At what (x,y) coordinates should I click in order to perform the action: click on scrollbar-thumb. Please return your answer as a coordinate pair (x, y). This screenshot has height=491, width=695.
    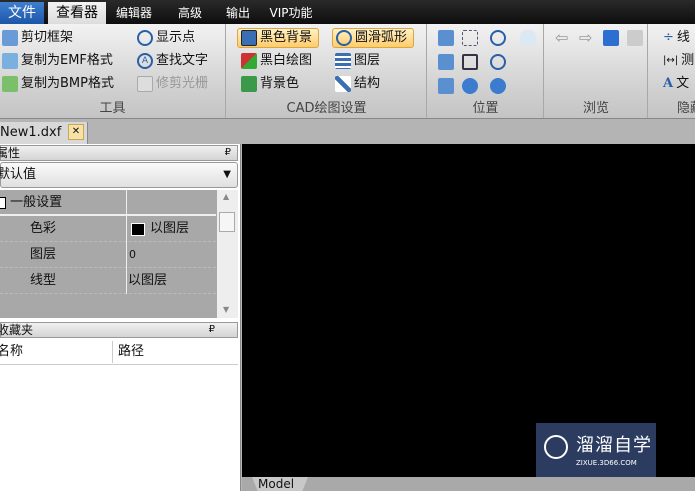
    Looking at the image, I should click on (227, 222).